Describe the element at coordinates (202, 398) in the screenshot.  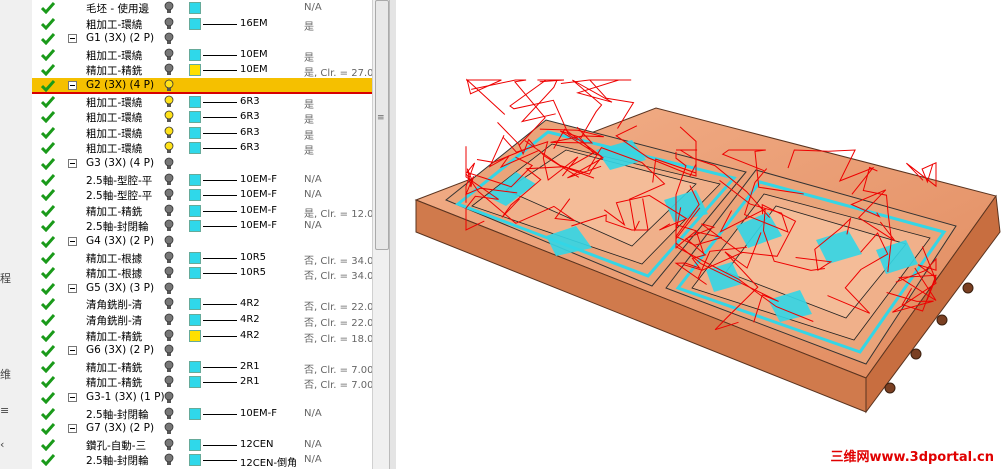
I see `operation-group-row: G3-1 (3X) (1 P)` at that location.